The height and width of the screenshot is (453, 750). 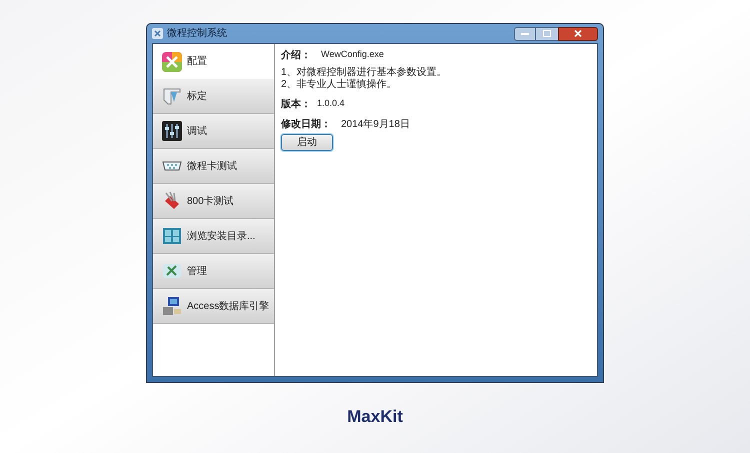 What do you see at coordinates (197, 33) in the screenshot?
I see `window-title: 微程控制系统` at bounding box center [197, 33].